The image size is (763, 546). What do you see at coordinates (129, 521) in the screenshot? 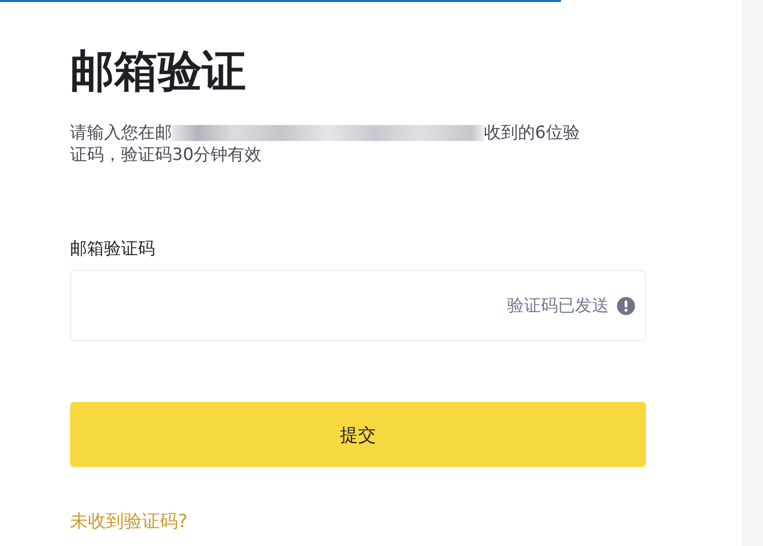
I see `resend-link: 未收到验证码?` at bounding box center [129, 521].